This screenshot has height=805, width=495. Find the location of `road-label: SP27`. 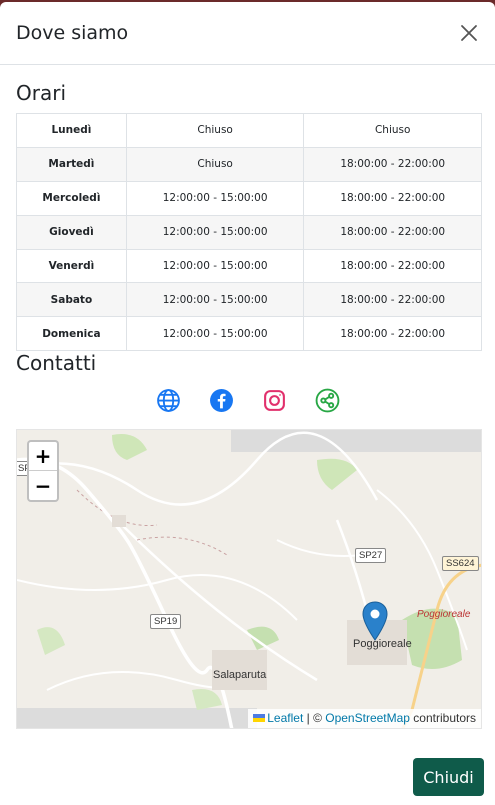

road-label: SP27 is located at coordinates (371, 555).